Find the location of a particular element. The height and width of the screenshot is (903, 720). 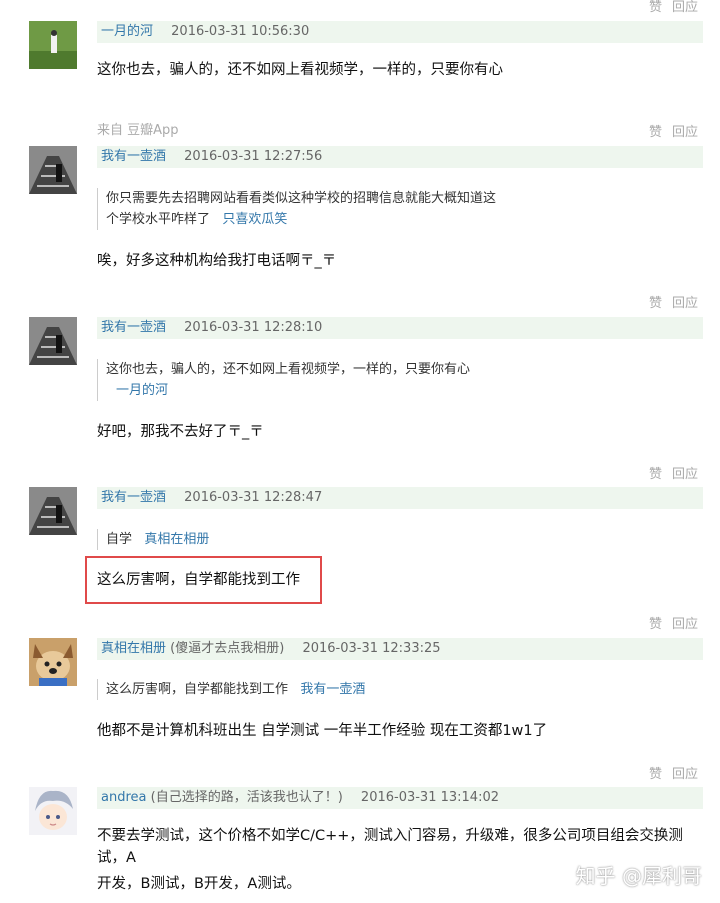

quoted-reply: 这么厉害啊，自学都能找到工作 我有一壶酒 is located at coordinates (231, 689).